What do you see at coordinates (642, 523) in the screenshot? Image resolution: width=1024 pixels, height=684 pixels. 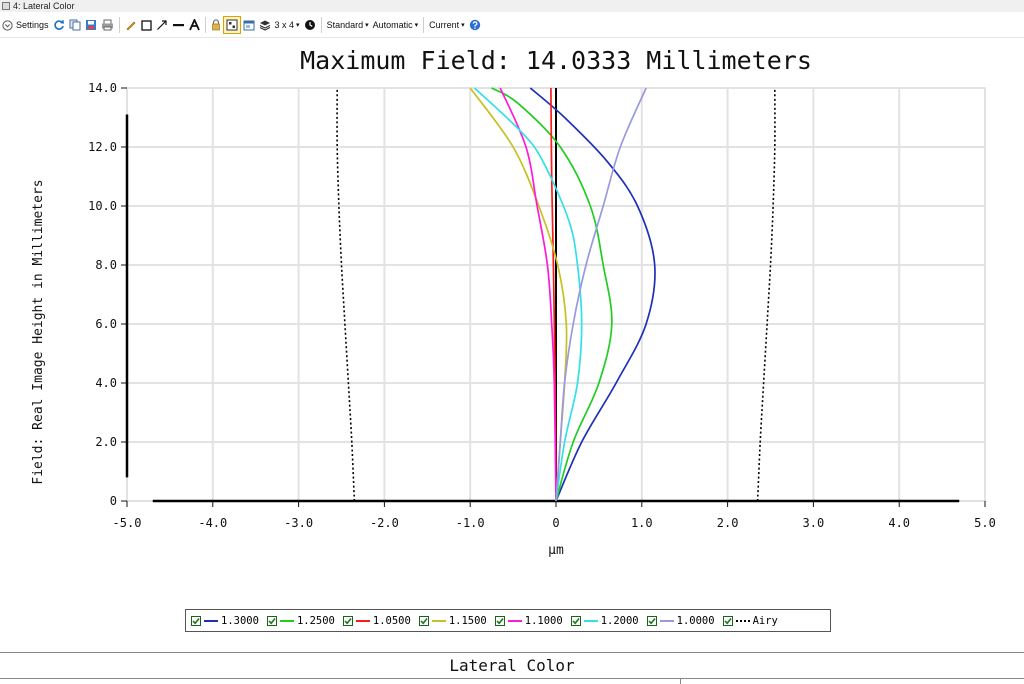 I see `x-tick-label: 1.0` at bounding box center [642, 523].